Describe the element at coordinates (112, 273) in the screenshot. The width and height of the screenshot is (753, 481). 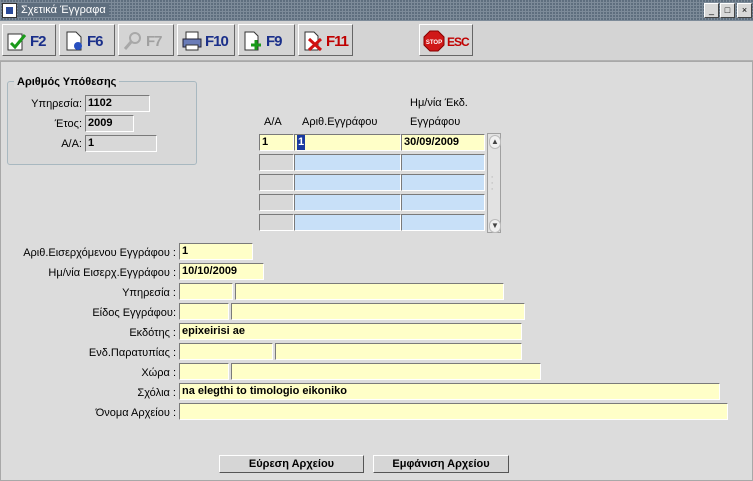
I see `incoming-date-label: Ημ/νία Εισερχ.Εγγράφου :` at that location.